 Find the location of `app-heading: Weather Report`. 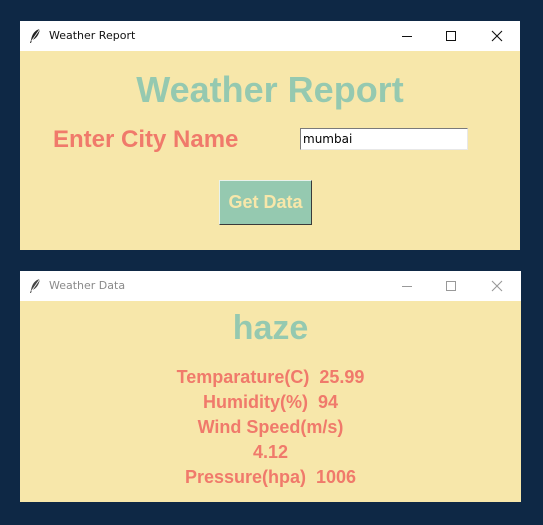

app-heading: Weather Report is located at coordinates (270, 89).